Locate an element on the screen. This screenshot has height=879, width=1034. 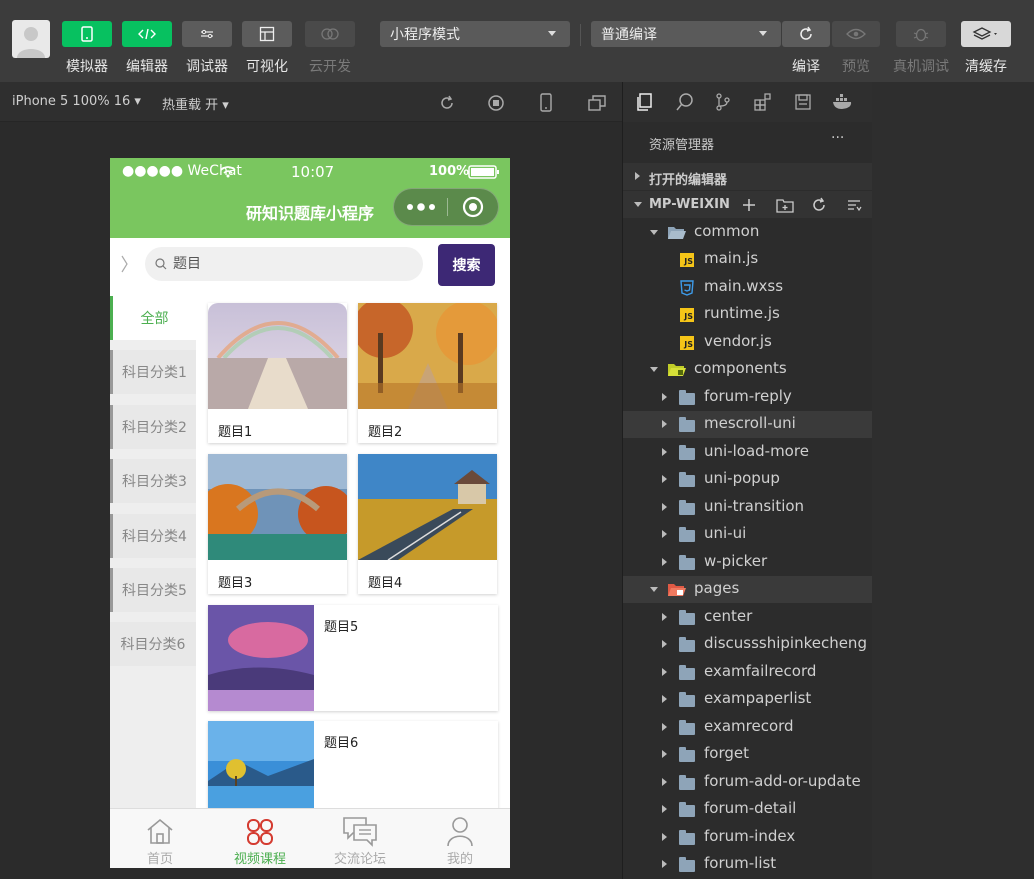
search-button: 搜索 is located at coordinates (466, 265).